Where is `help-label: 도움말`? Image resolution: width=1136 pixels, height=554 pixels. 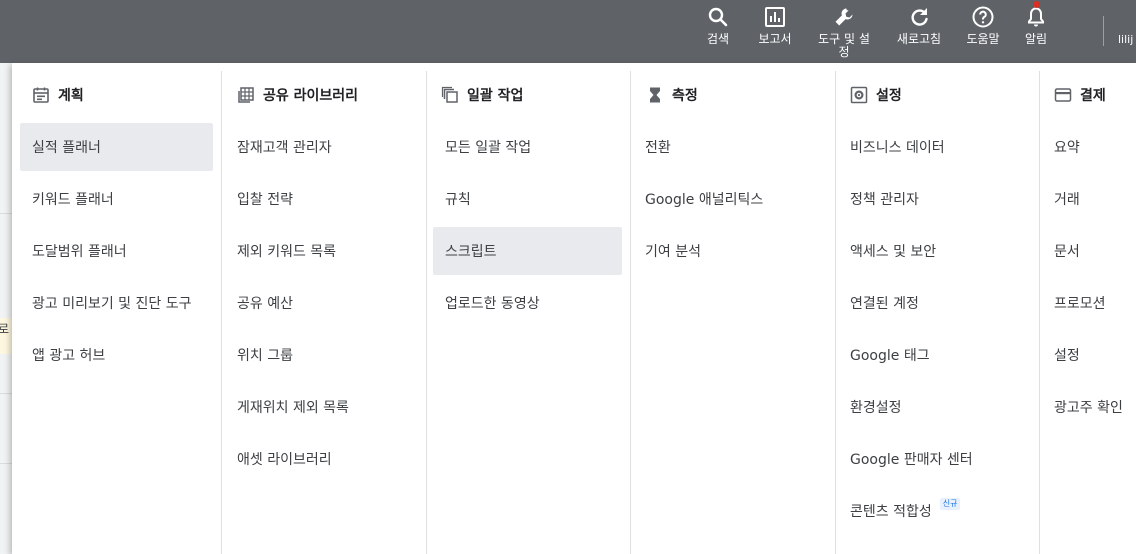
help-label: 도움말 is located at coordinates (983, 39).